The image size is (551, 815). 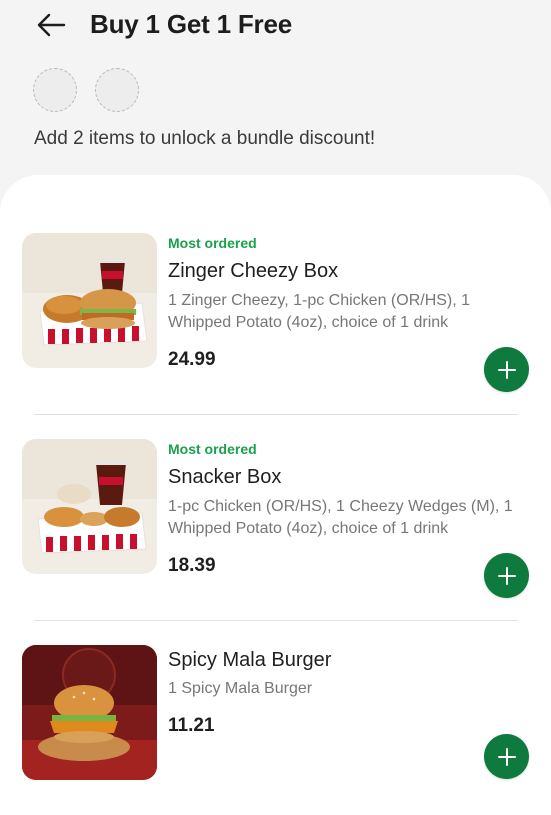 I want to click on item-price: 11.21, so click(x=191, y=725).